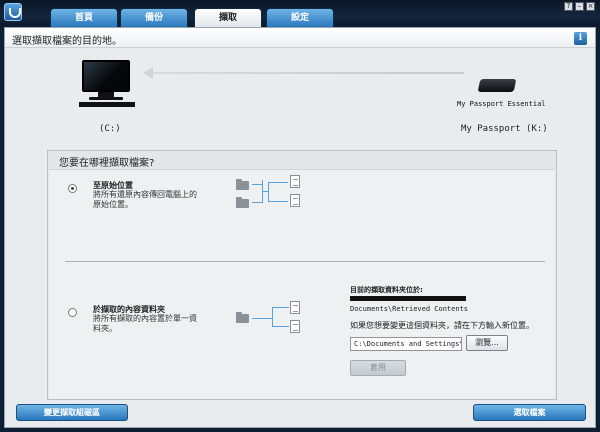  What do you see at coordinates (378, 368) in the screenshot?
I see `apply-button: 套用` at bounding box center [378, 368].